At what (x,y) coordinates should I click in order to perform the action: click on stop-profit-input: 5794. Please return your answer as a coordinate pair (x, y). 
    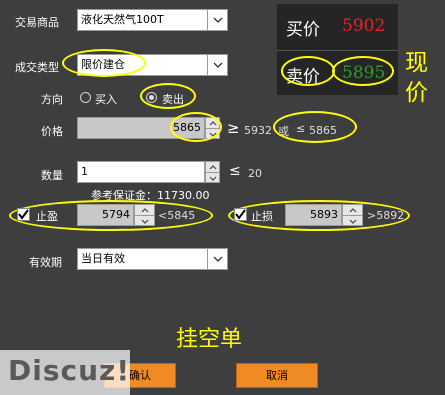
    Looking at the image, I should click on (105, 215).